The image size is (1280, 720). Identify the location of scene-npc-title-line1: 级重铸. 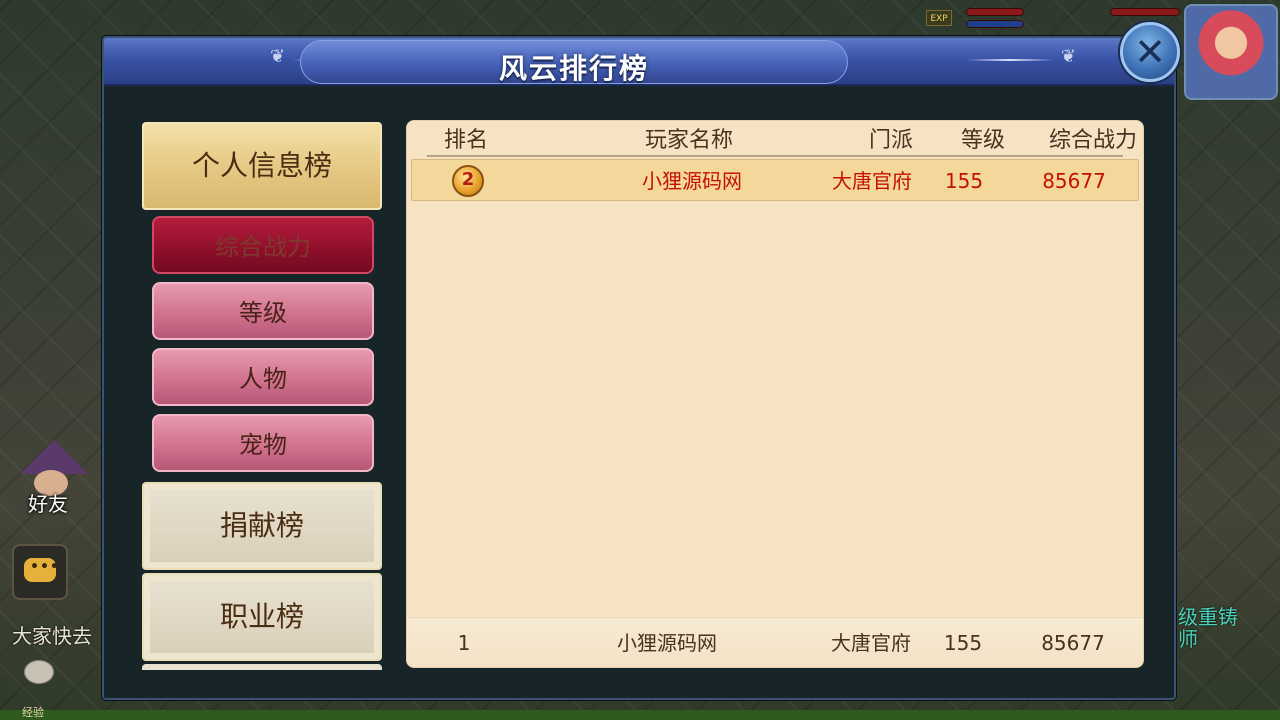
(1208, 617).